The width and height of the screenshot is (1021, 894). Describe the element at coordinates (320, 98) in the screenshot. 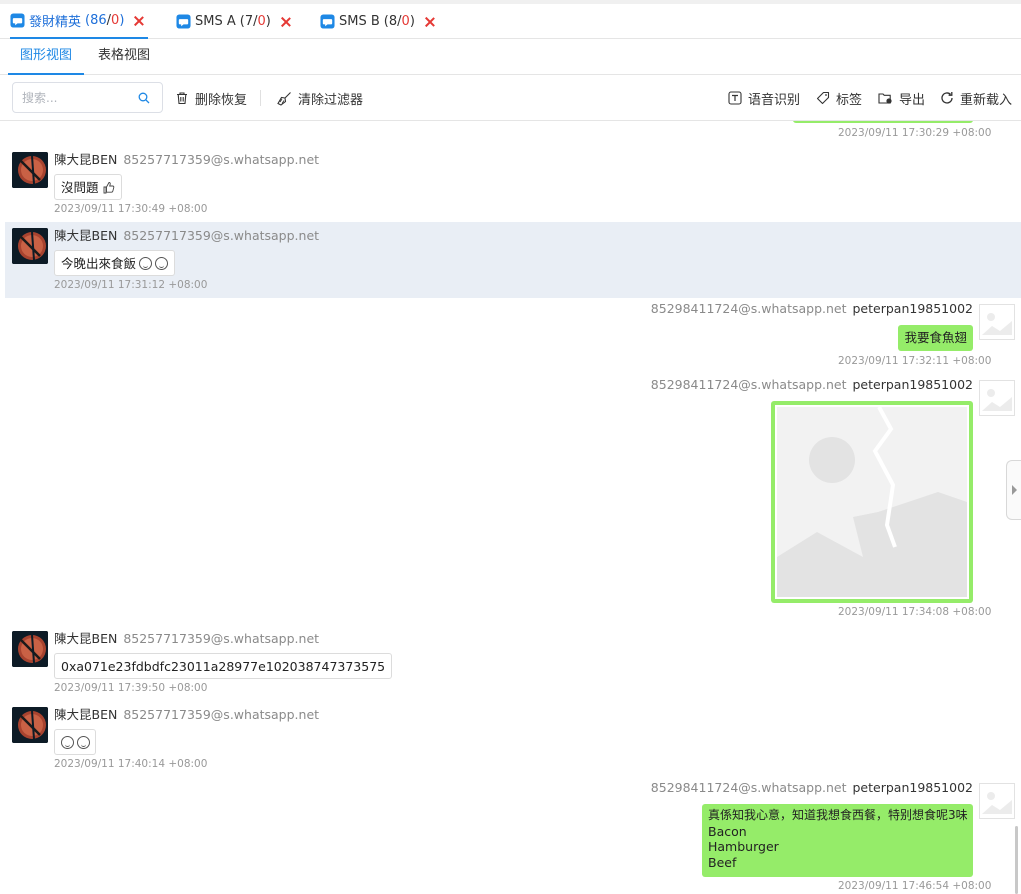

I see `clear-filter-button: 清除过滤器` at that location.